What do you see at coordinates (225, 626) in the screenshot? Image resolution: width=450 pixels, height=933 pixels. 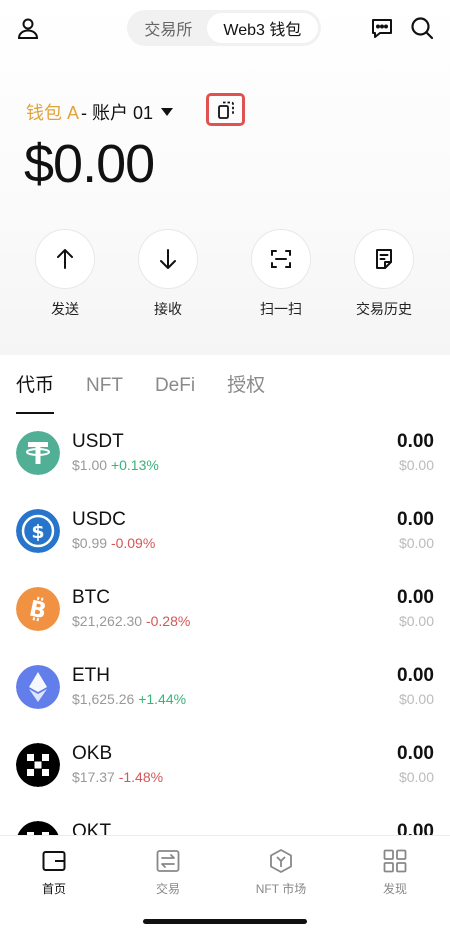 I see `token-row-btc: B BTC $21,262.30 -0.28% 0.00 $0.00` at bounding box center [225, 626].